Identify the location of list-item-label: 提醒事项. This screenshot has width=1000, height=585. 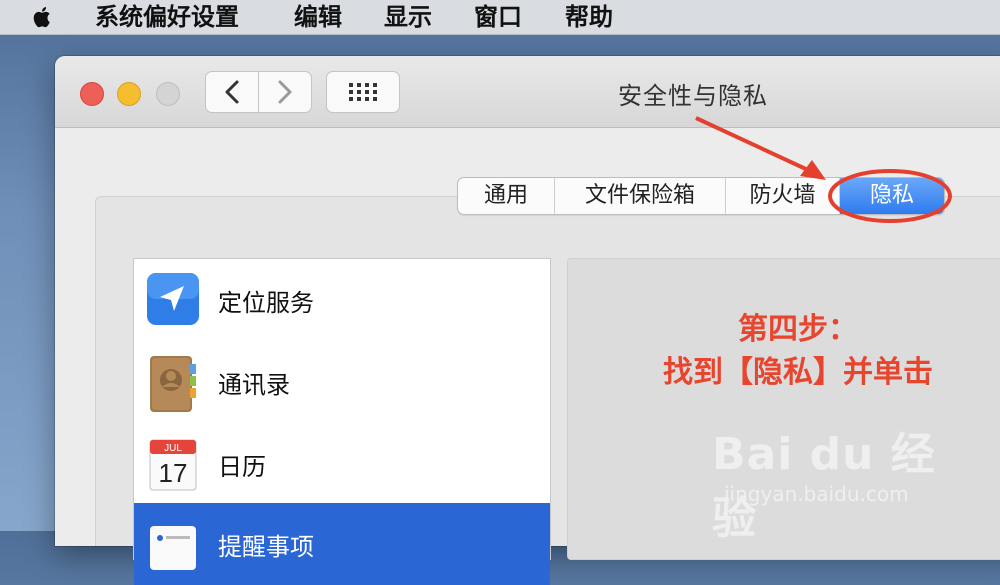
(266, 546).